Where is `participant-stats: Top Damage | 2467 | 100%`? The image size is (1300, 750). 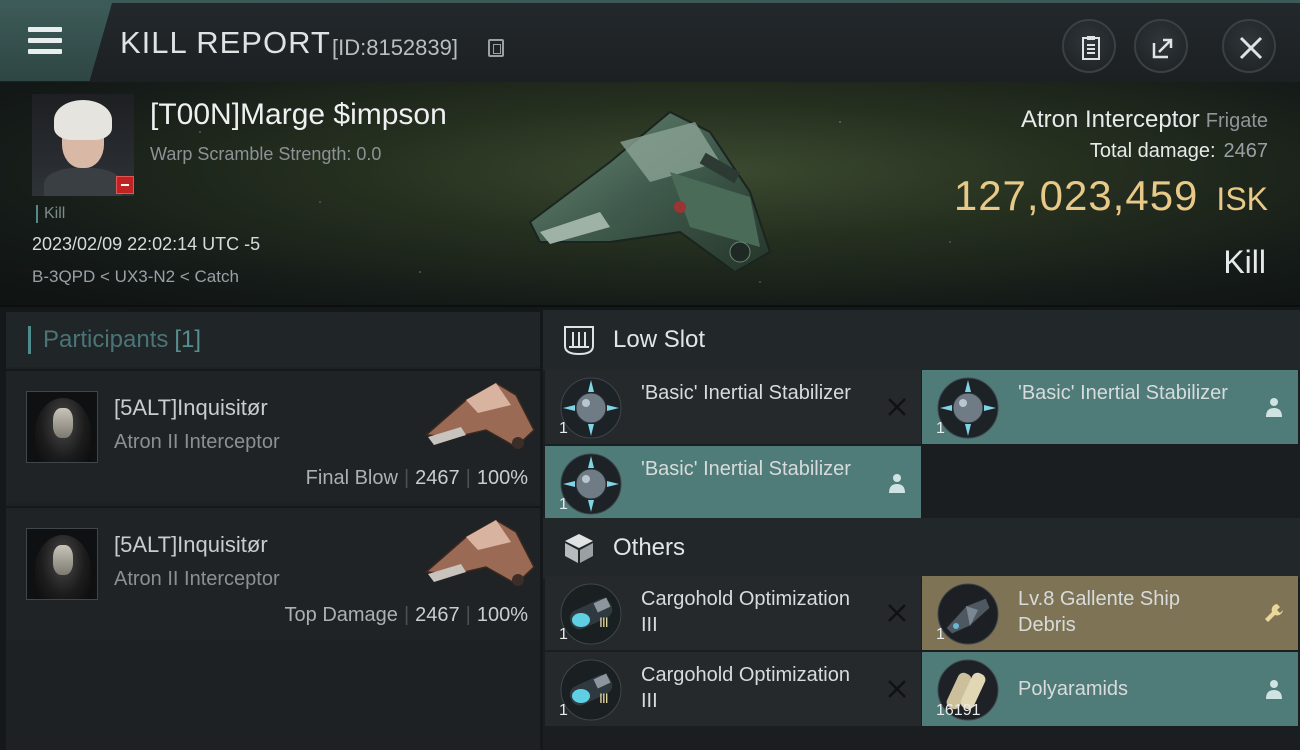
participant-stats: Top Damage | 2467 | 100% is located at coordinates (406, 615).